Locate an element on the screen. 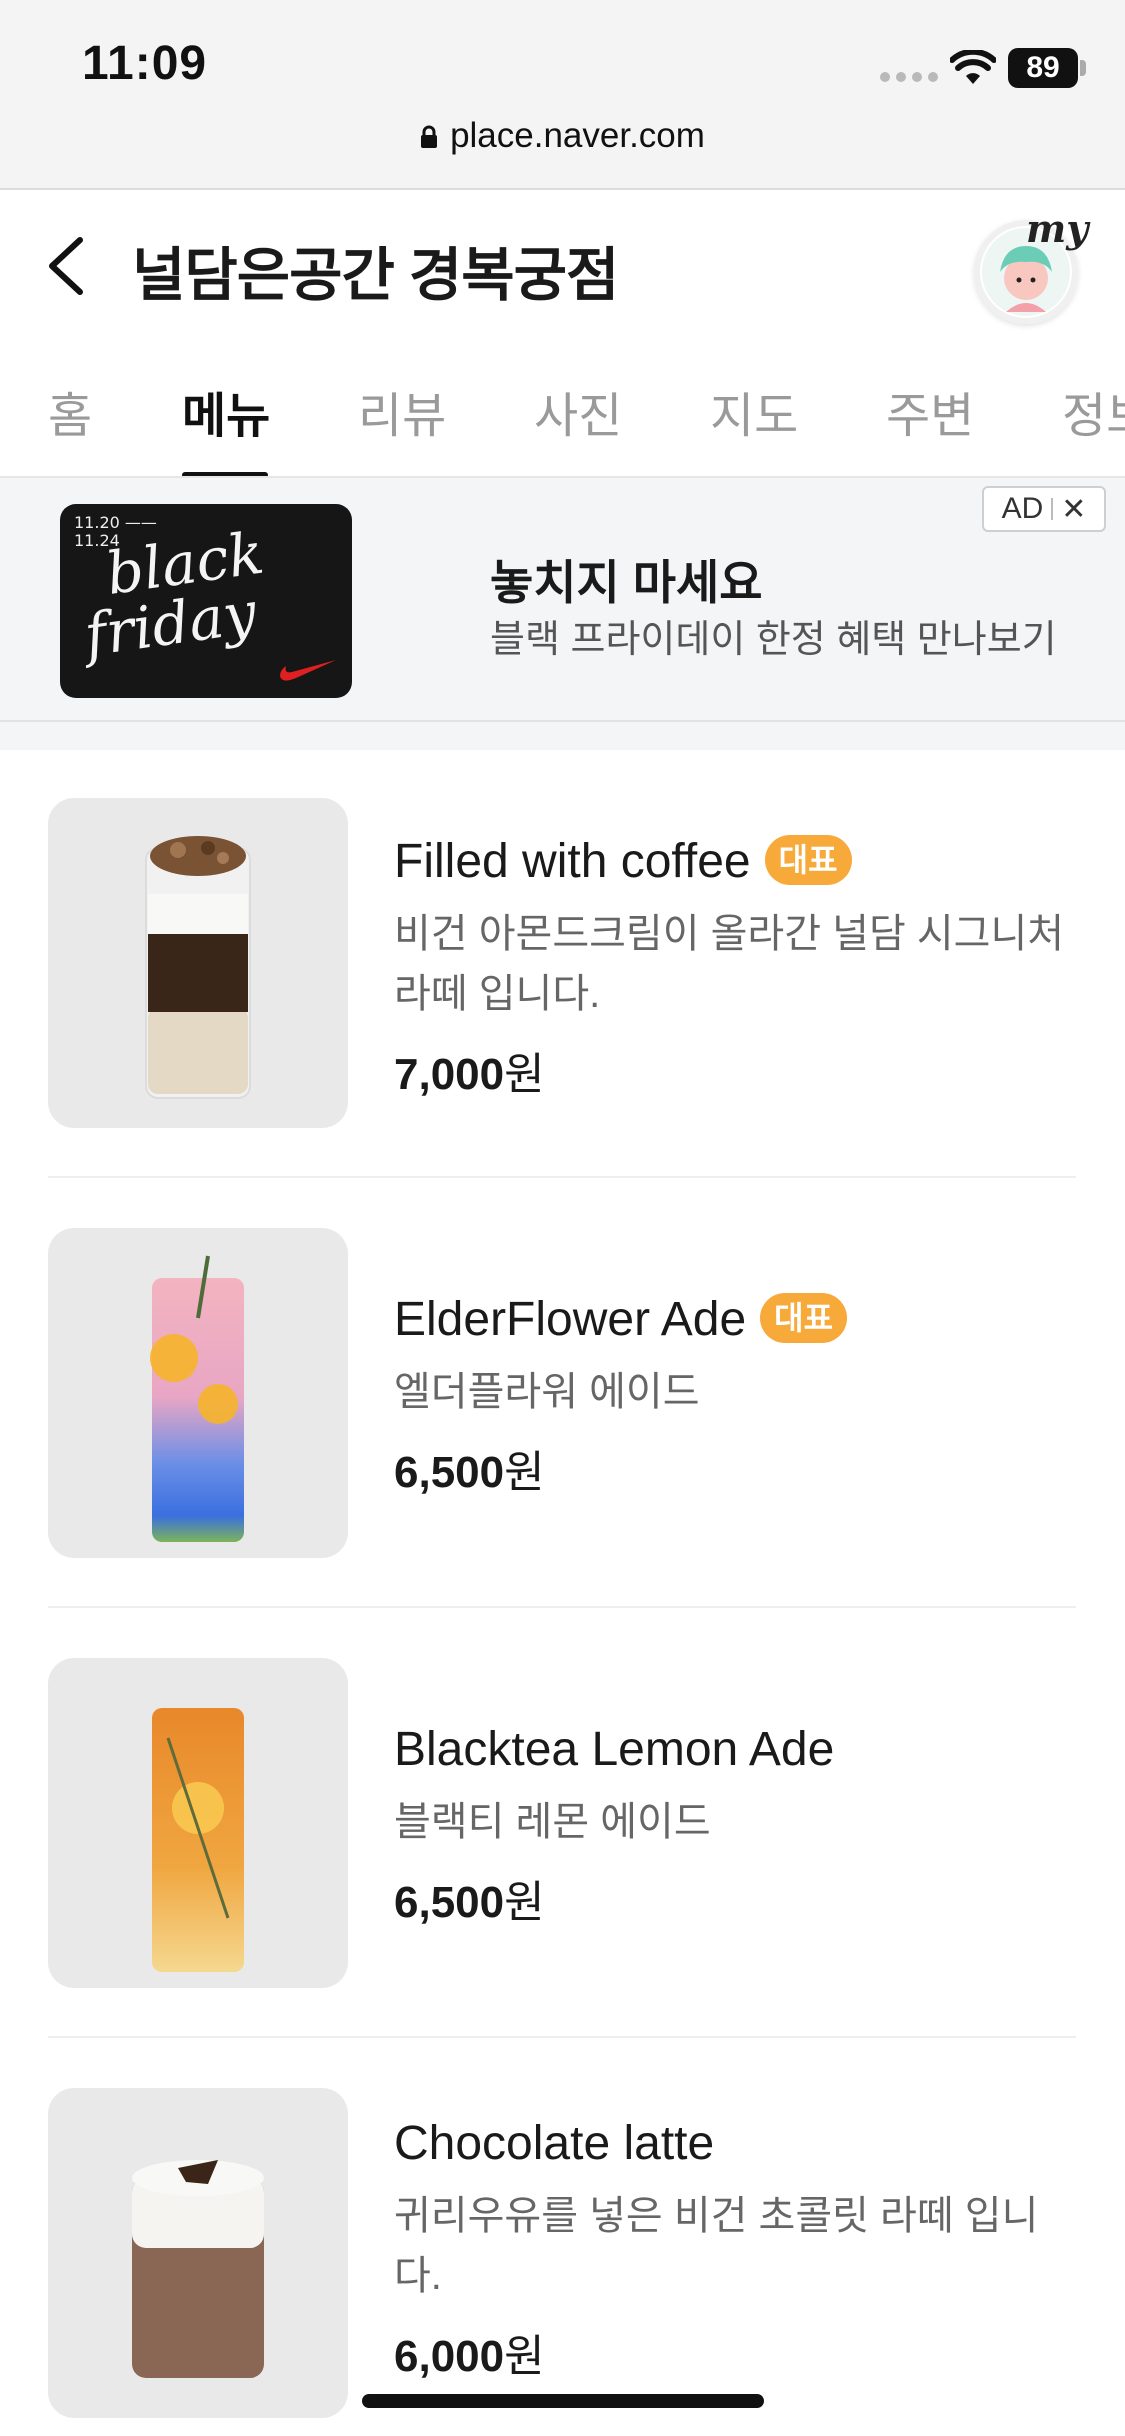  place-header: 널담은공간 경복궁점 my is located at coordinates (562, 262).